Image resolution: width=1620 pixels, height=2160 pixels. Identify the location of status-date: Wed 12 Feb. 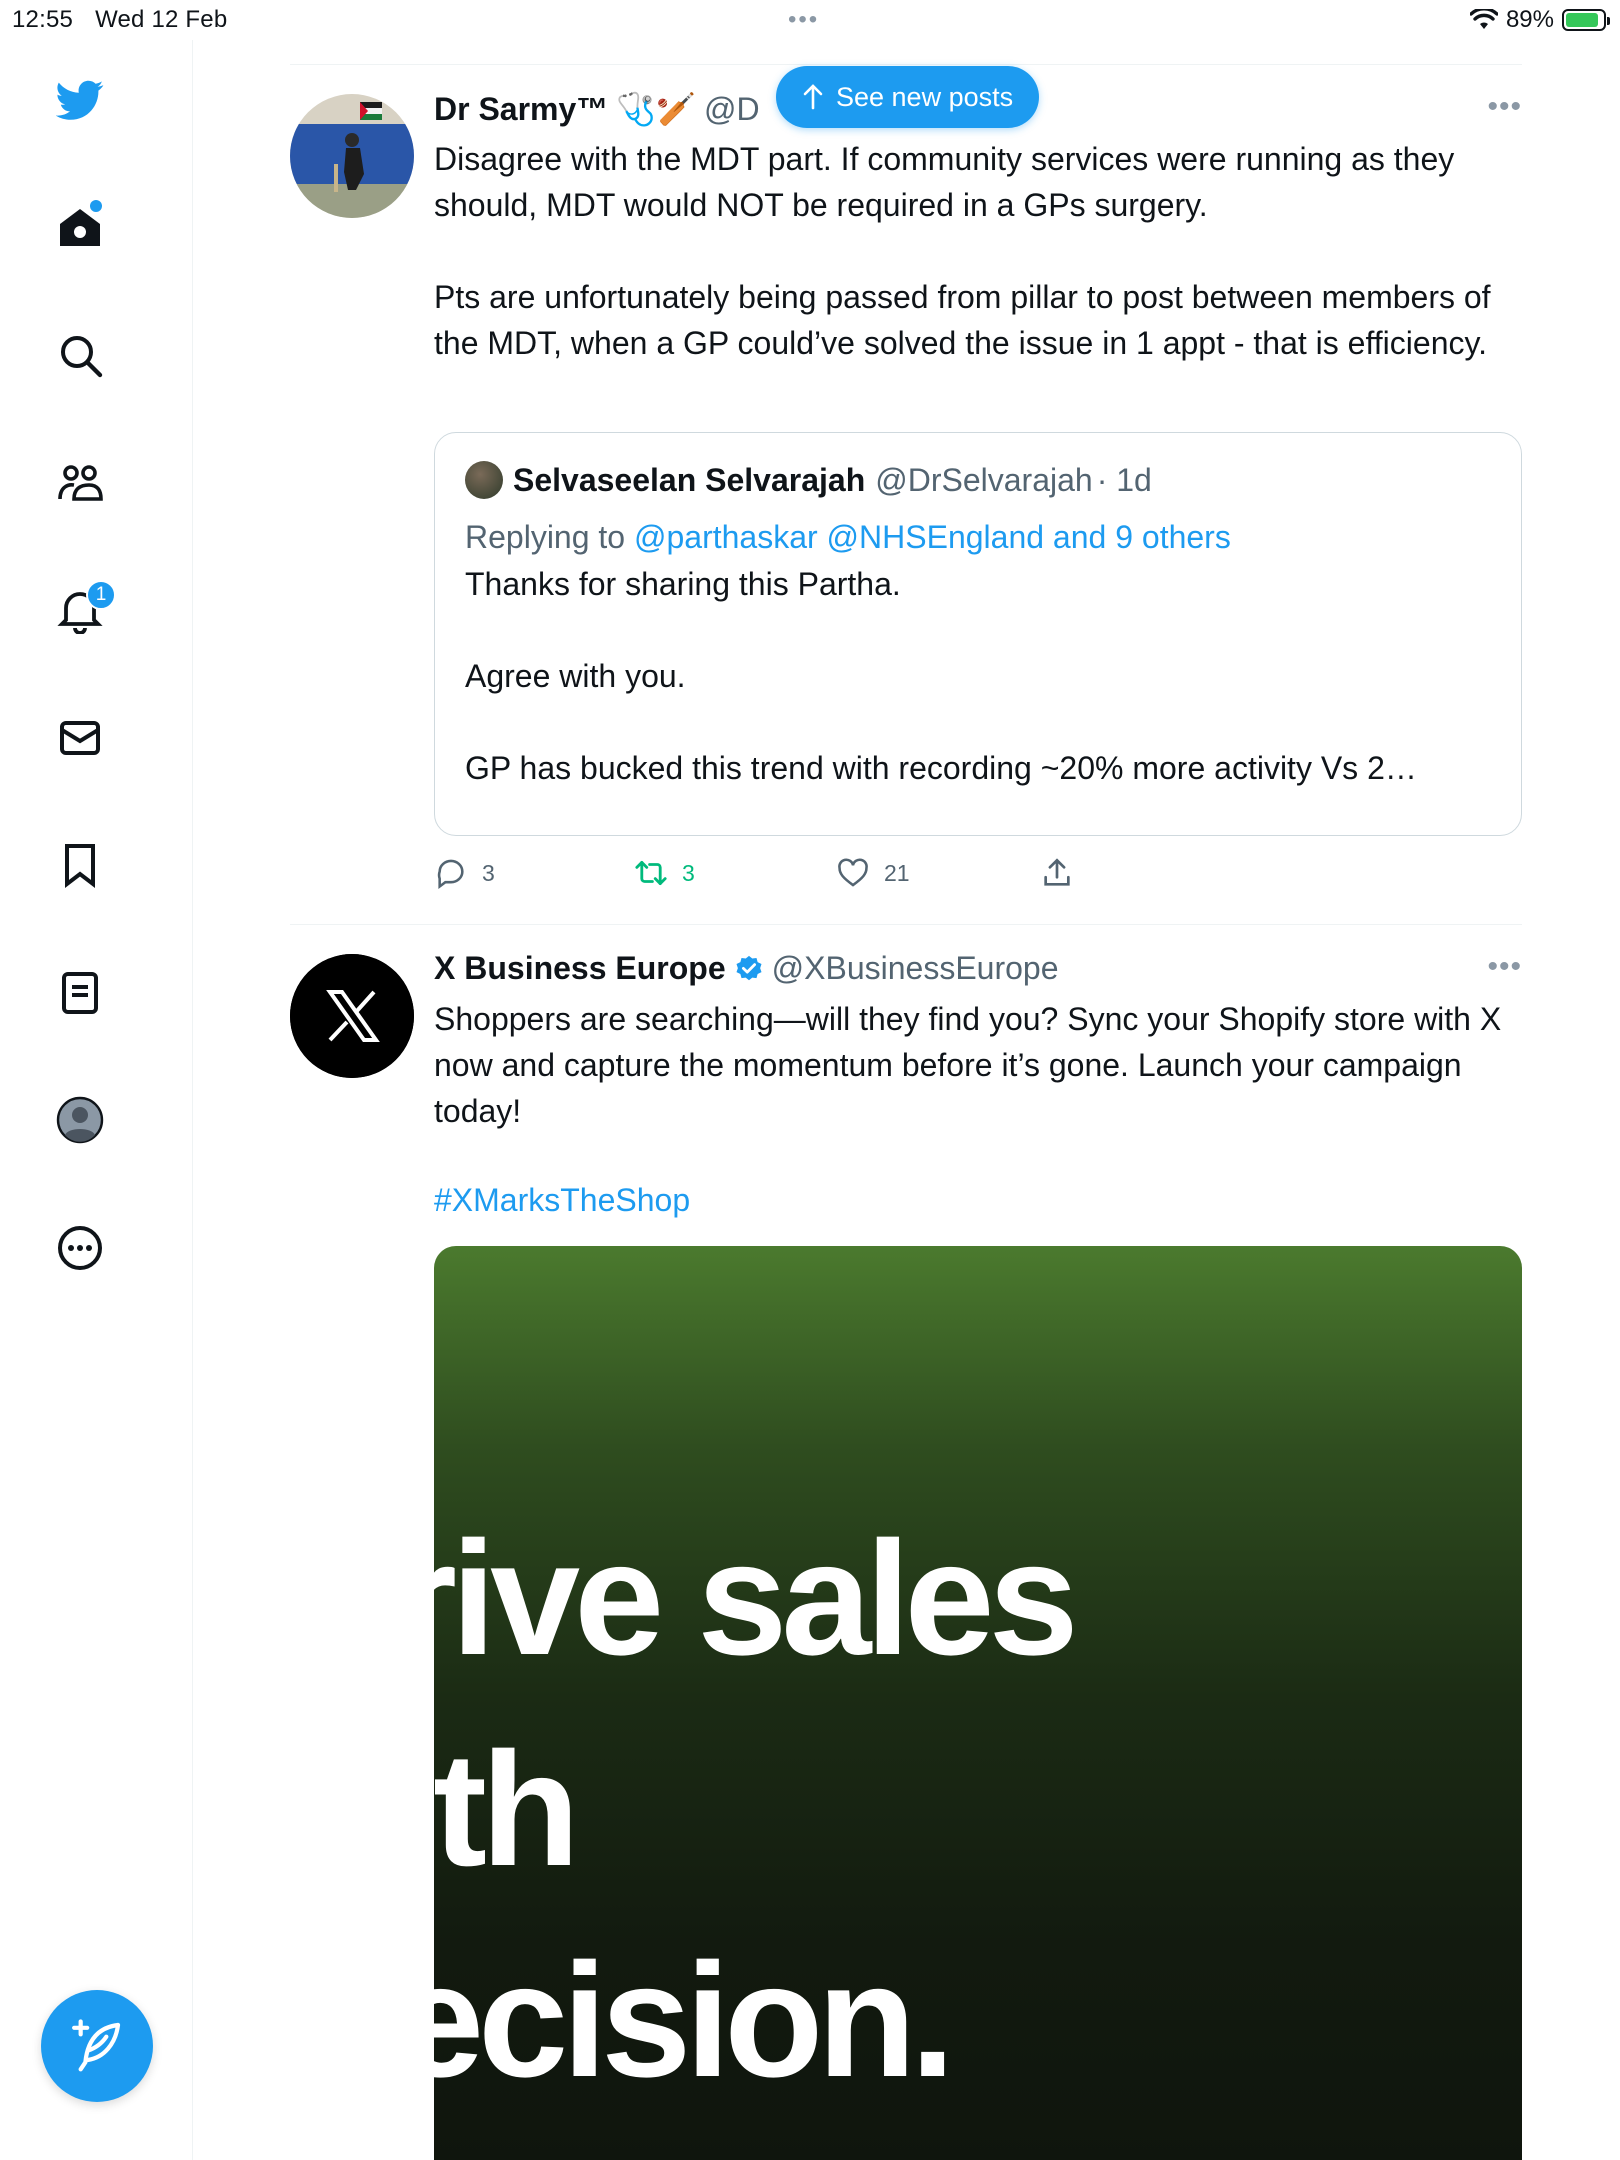
(161, 19).